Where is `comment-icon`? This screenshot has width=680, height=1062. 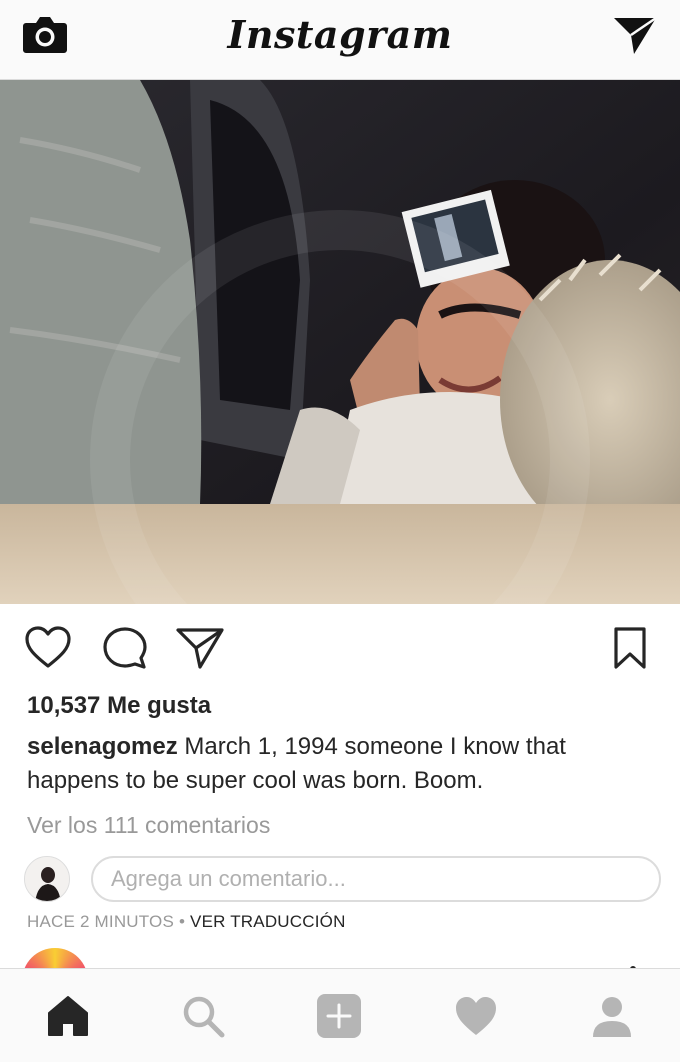 comment-icon is located at coordinates (125, 648).